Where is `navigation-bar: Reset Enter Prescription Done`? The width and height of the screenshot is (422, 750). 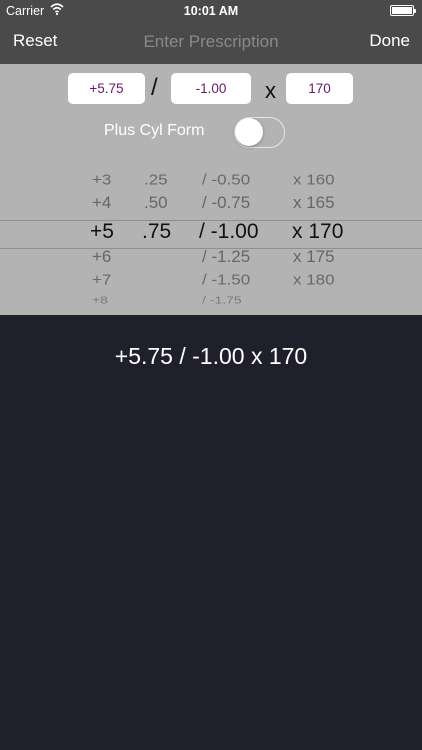
navigation-bar: Reset Enter Prescription Done is located at coordinates (211, 43).